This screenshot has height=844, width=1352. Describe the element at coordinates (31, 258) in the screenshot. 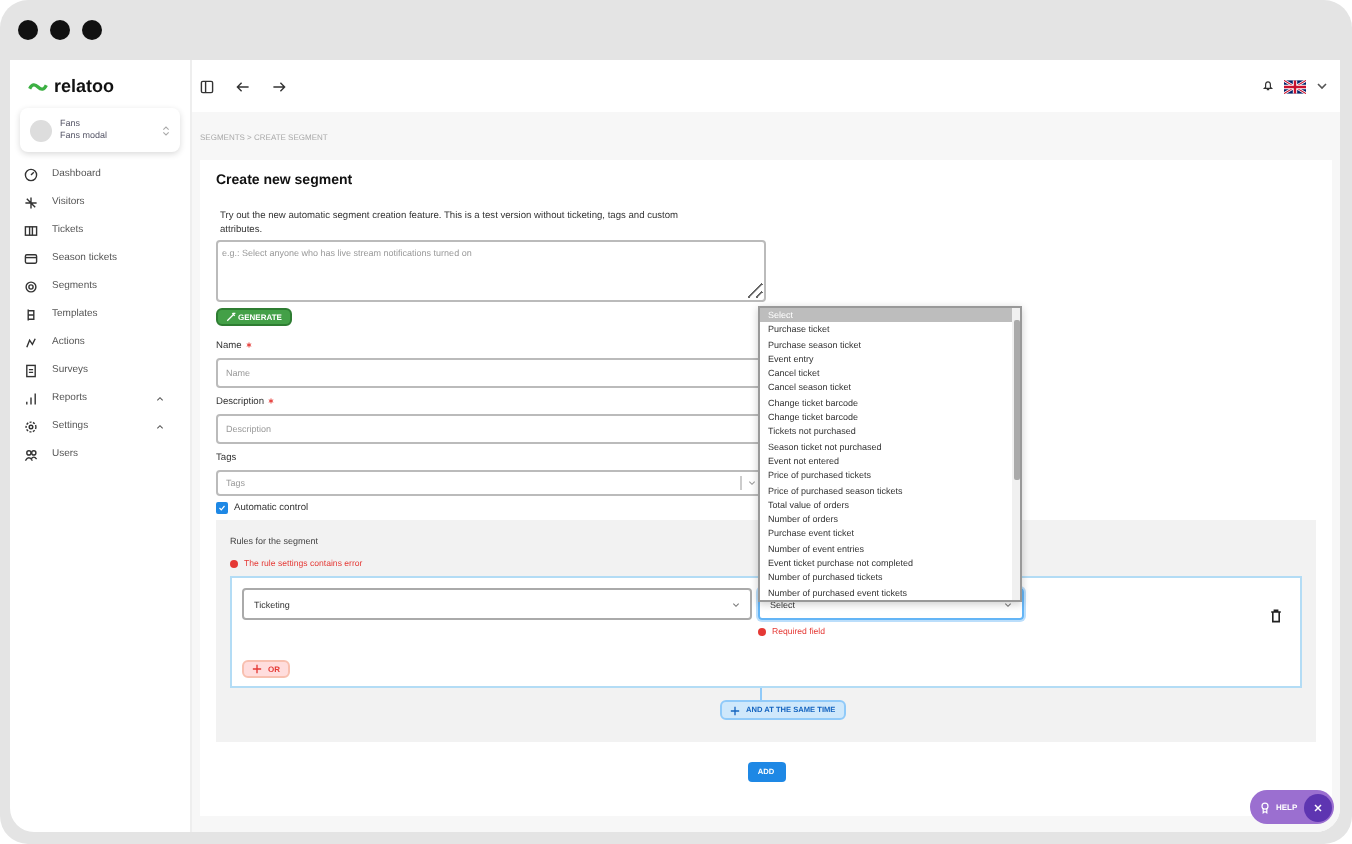

I see `card-icon` at that location.